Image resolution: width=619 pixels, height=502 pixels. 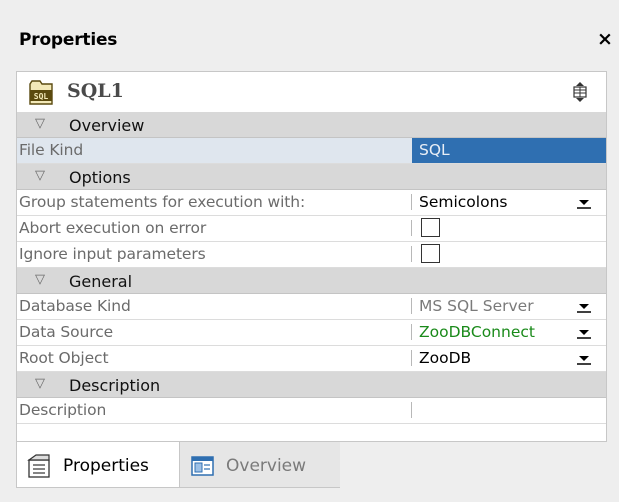 I want to click on property-row-root-object: Root Object ZooDB, so click(x=311, y=359).